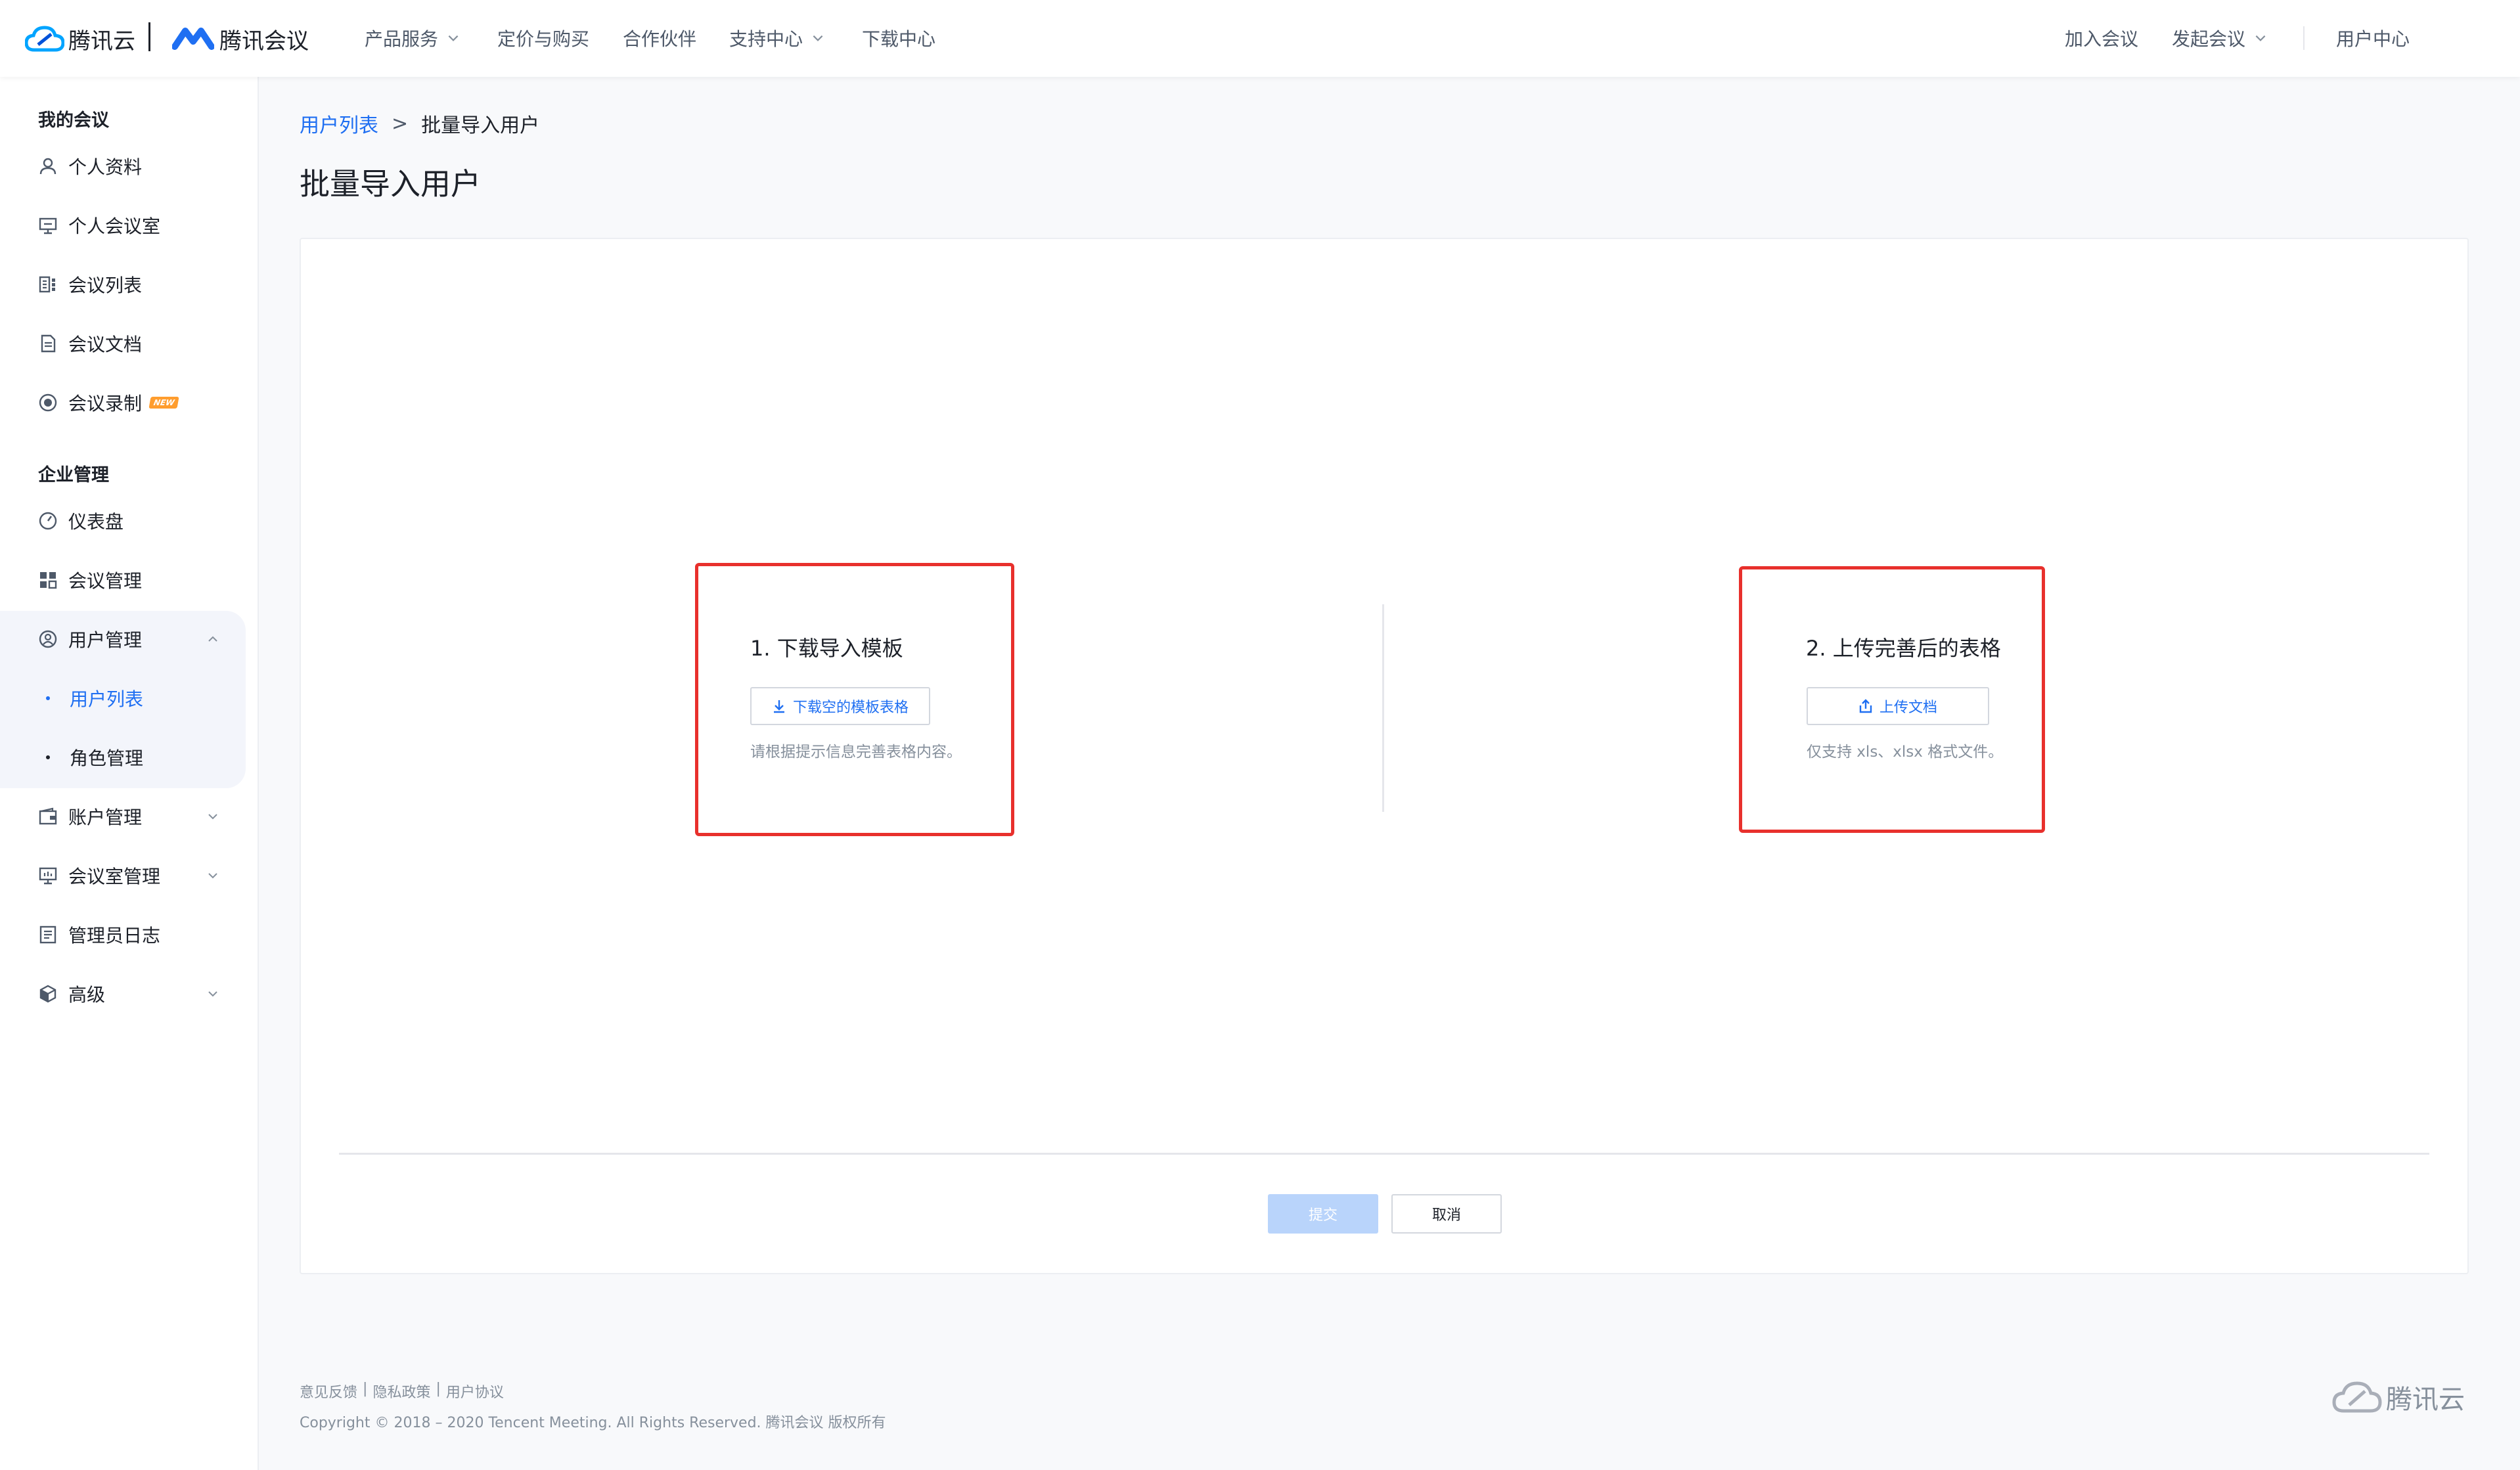 Image resolution: width=2520 pixels, height=1470 pixels. I want to click on user-icon, so click(48, 166).